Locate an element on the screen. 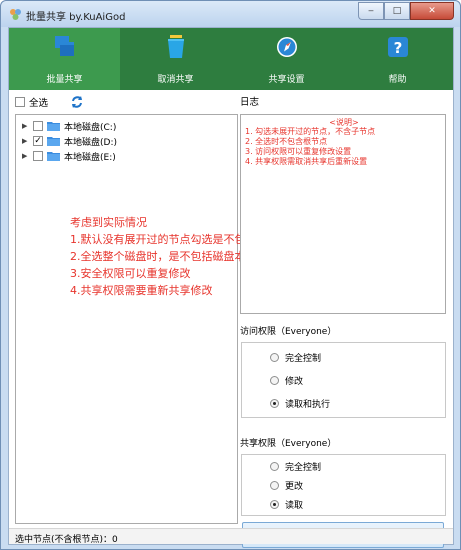 The image size is (461, 550). radio-label: 读取和执行 is located at coordinates (308, 404).